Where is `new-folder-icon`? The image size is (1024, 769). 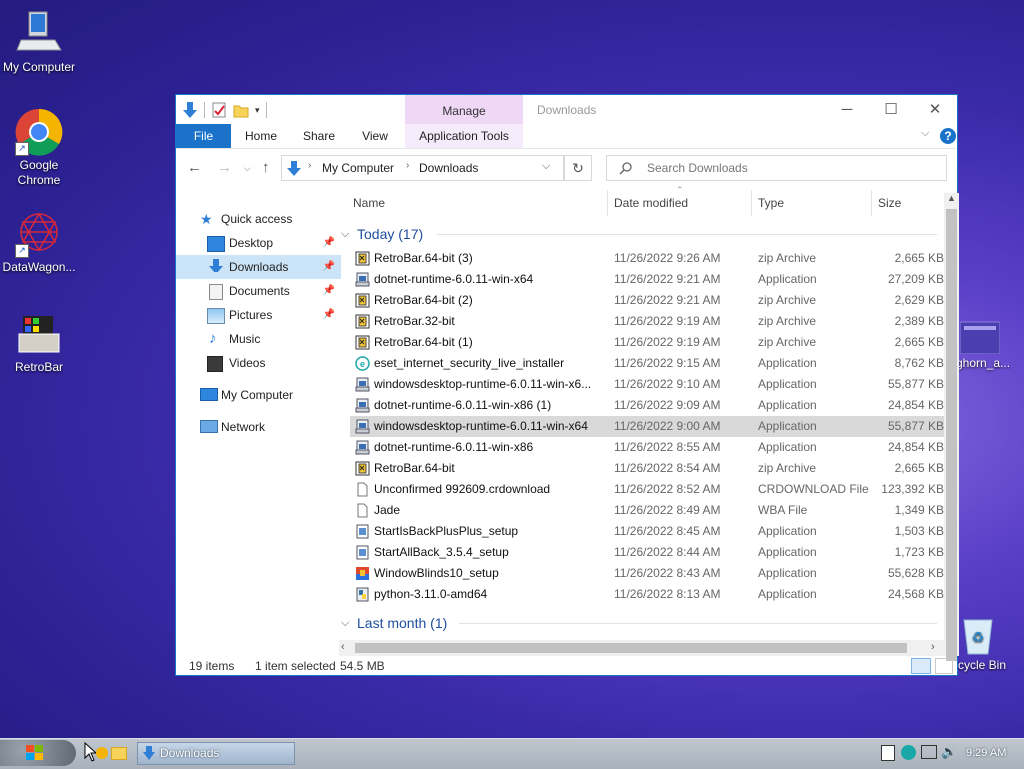
new-folder-icon is located at coordinates (241, 110).